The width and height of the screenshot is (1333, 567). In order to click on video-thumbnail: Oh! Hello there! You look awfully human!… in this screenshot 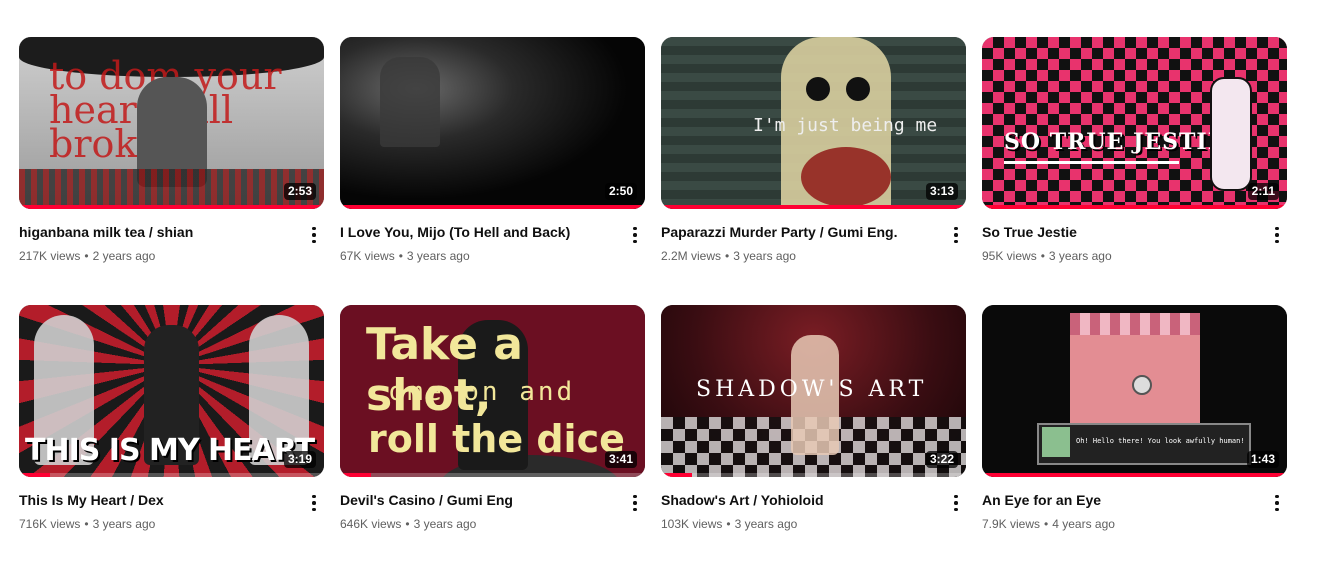, I will do `click(1134, 391)`.